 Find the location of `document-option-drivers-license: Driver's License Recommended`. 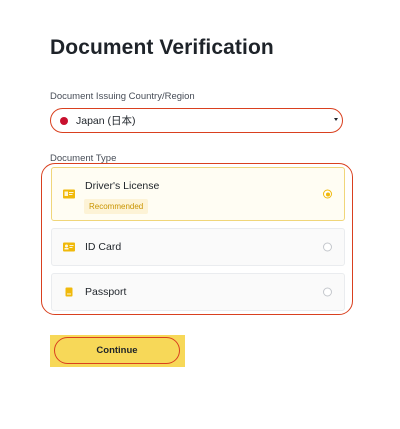

document-option-drivers-license: Driver's License Recommended is located at coordinates (198, 194).